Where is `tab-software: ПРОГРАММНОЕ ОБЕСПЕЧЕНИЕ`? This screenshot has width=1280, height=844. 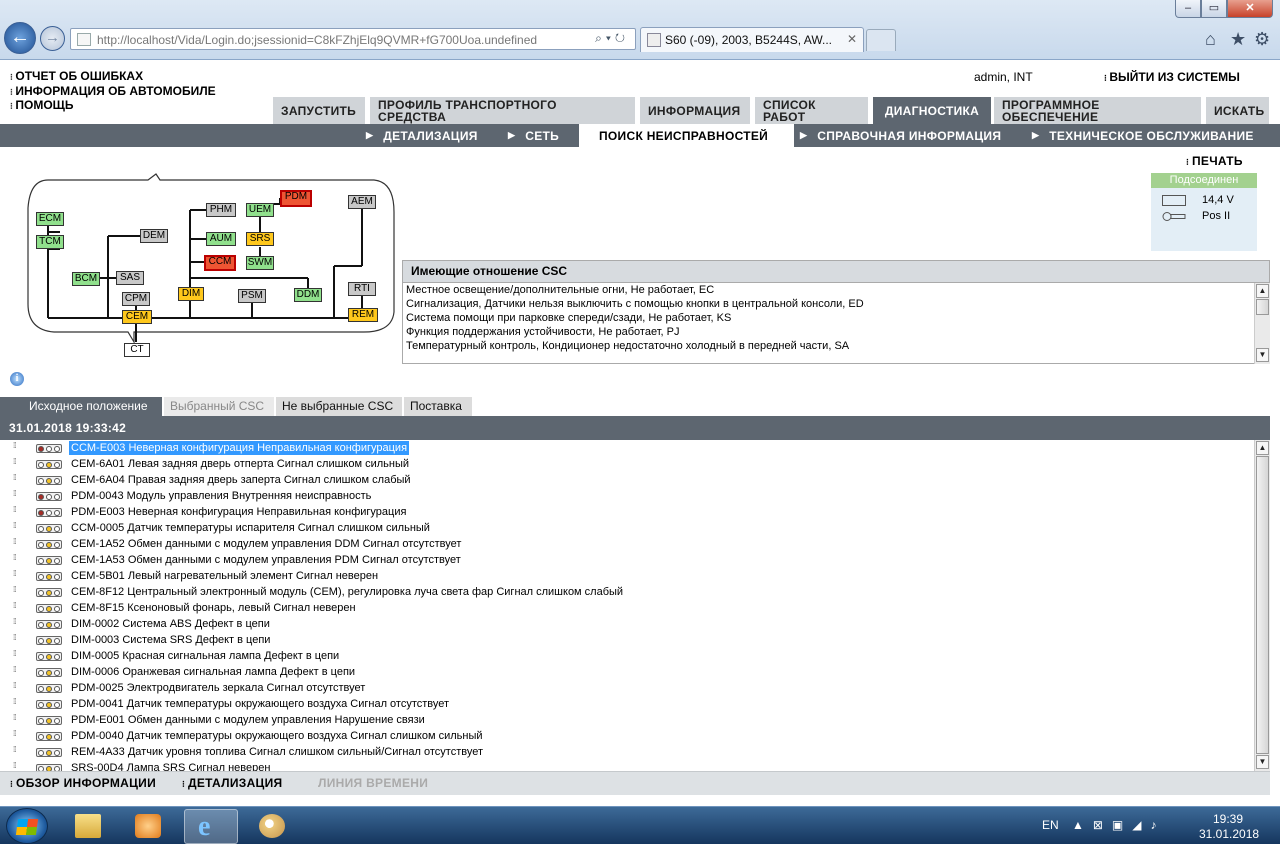 tab-software: ПРОГРАММНОЕ ОБЕСПЕЧЕНИЕ is located at coordinates (1098, 110).